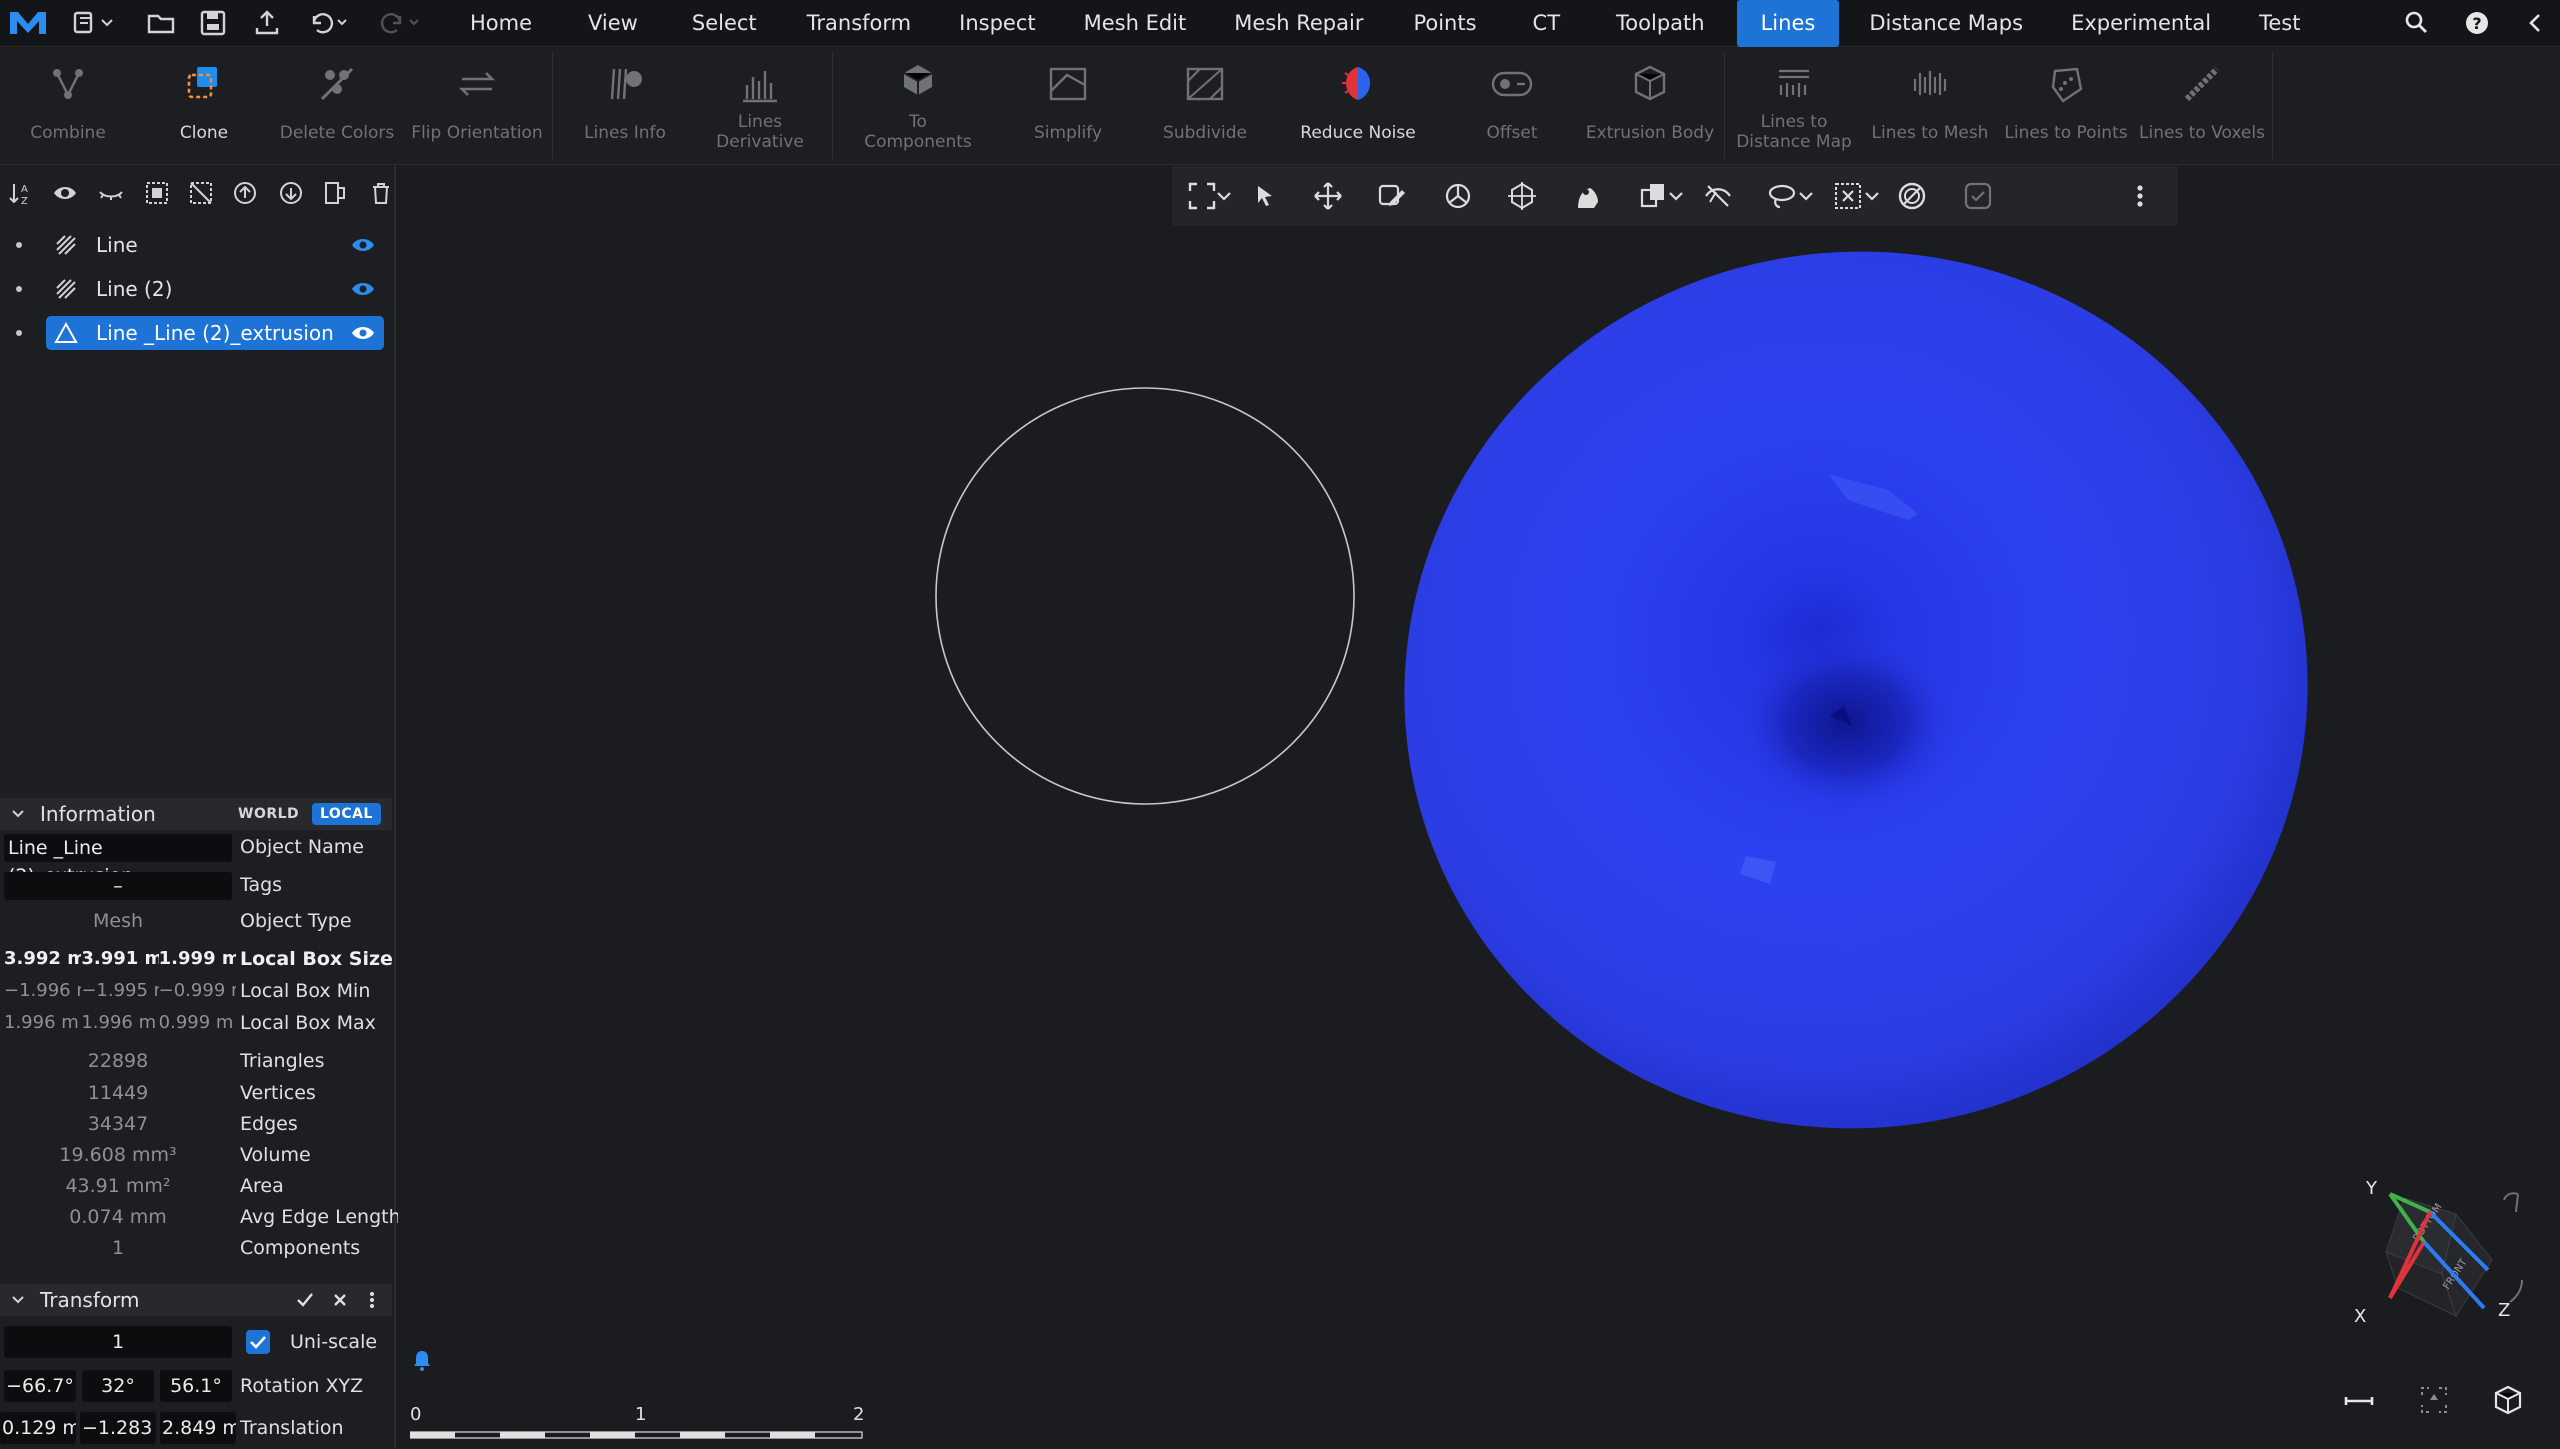 This screenshot has width=2560, height=1449. What do you see at coordinates (111, 193) in the screenshot?
I see `hide-all-icon` at bounding box center [111, 193].